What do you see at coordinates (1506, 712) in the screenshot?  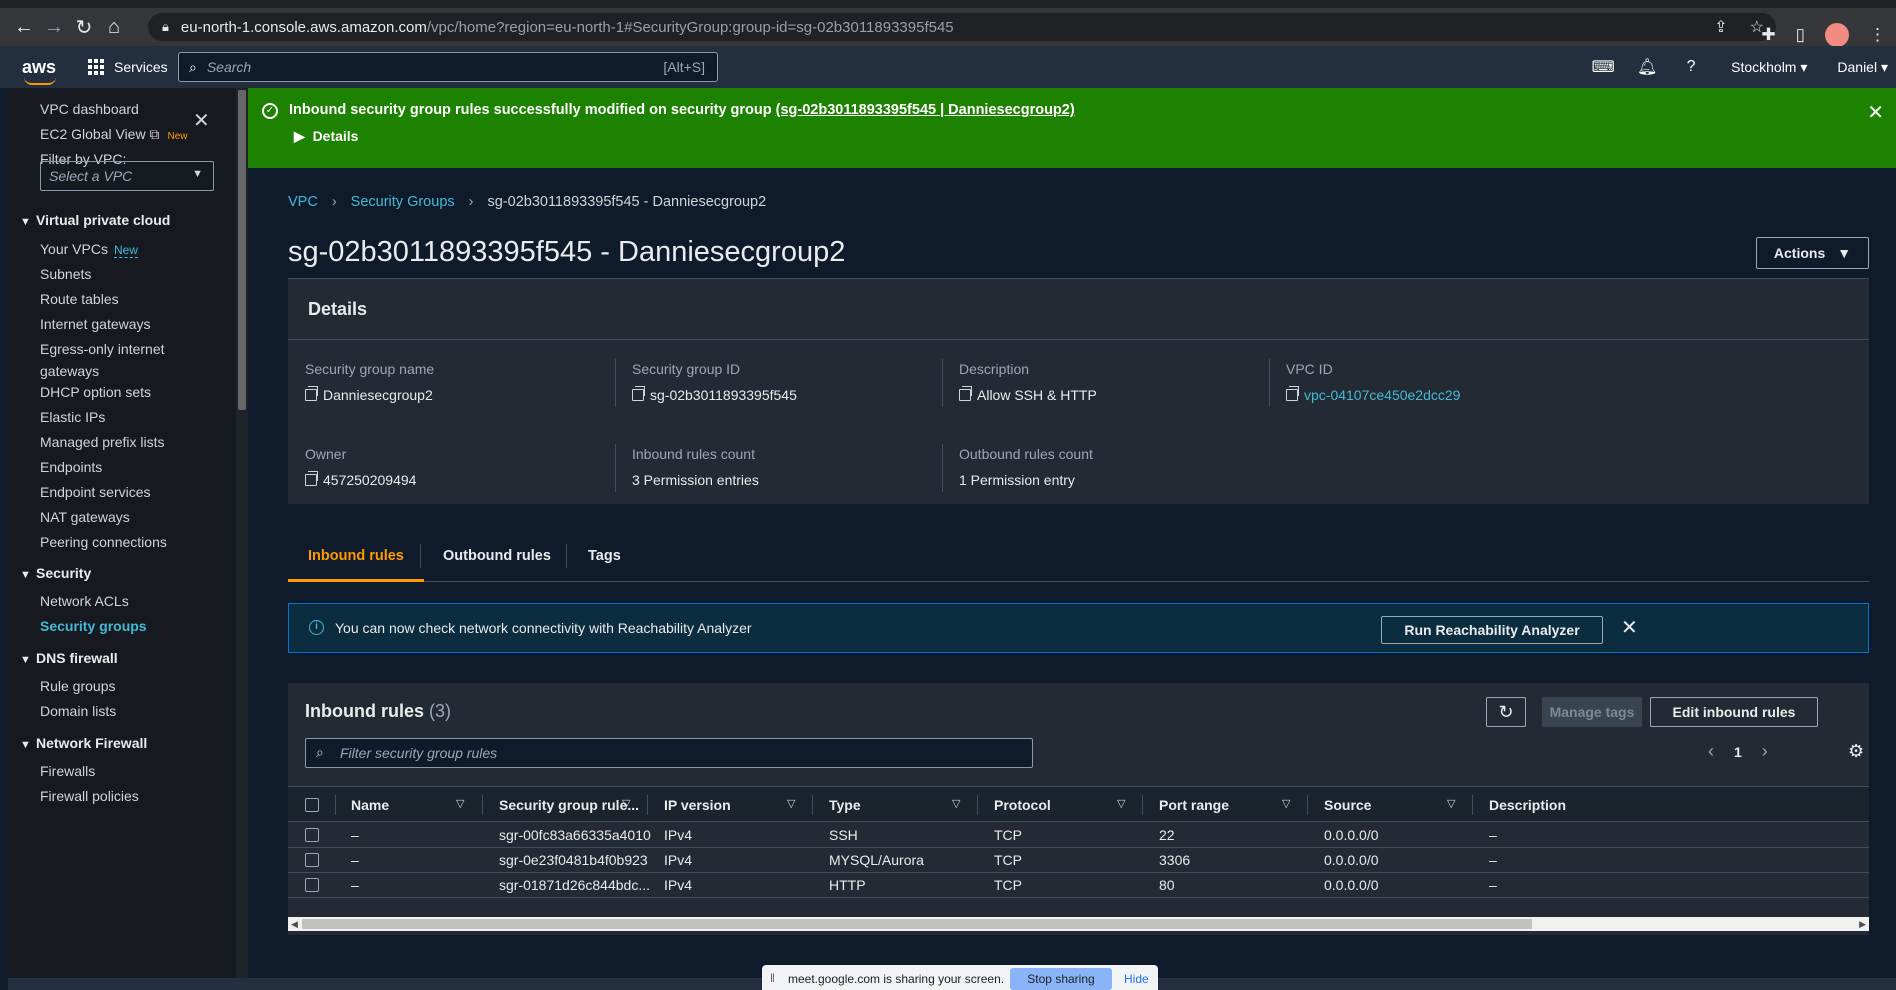 I see `refresh-button: ↻` at bounding box center [1506, 712].